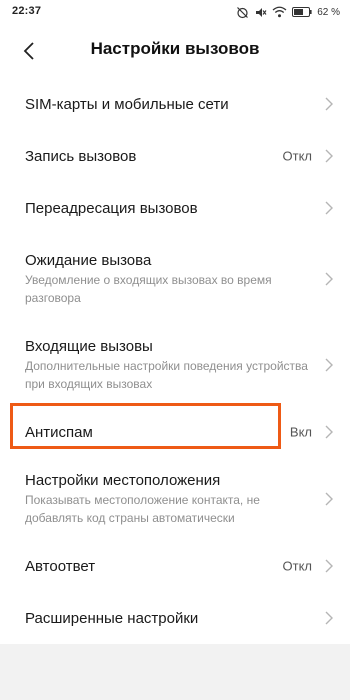  Describe the element at coordinates (112, 618) in the screenshot. I see `item-title: Расширенные настройки` at that location.